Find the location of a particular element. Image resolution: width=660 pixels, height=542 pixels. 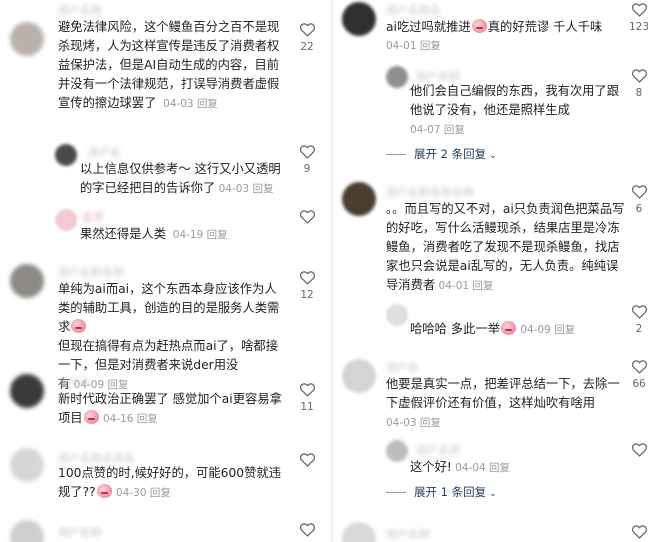

reply-item: 用户名称 这个好! 04-04 回复 is located at coordinates (498, 460).